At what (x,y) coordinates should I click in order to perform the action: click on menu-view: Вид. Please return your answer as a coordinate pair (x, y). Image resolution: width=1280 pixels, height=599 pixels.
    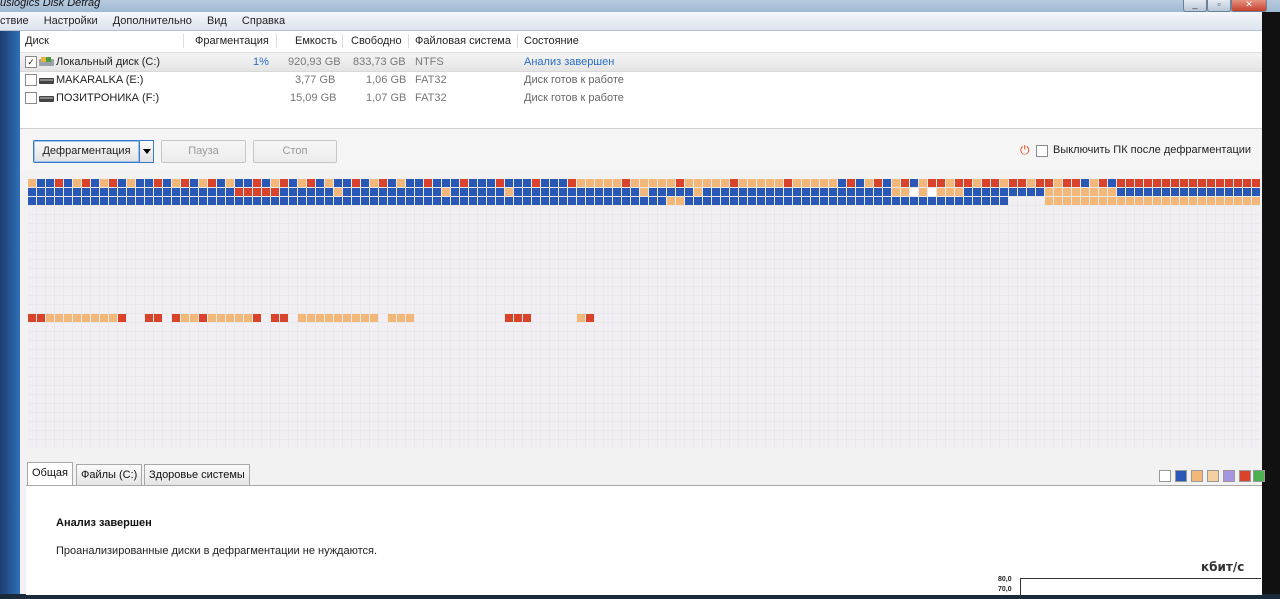
    Looking at the image, I should click on (217, 21).